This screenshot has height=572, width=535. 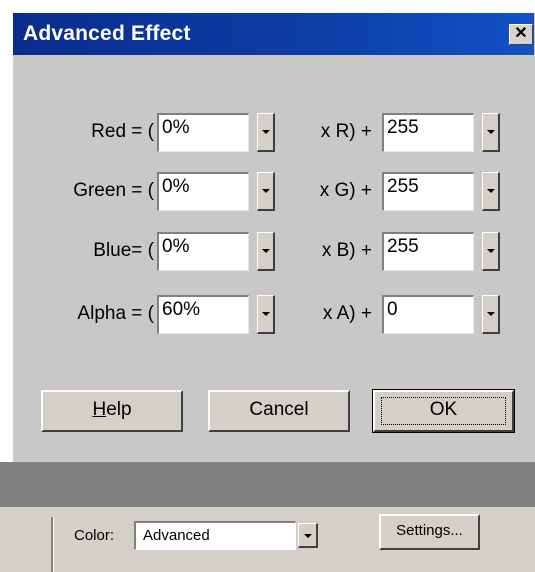 What do you see at coordinates (203, 132) in the screenshot?
I see `red-percent-field: 0%` at bounding box center [203, 132].